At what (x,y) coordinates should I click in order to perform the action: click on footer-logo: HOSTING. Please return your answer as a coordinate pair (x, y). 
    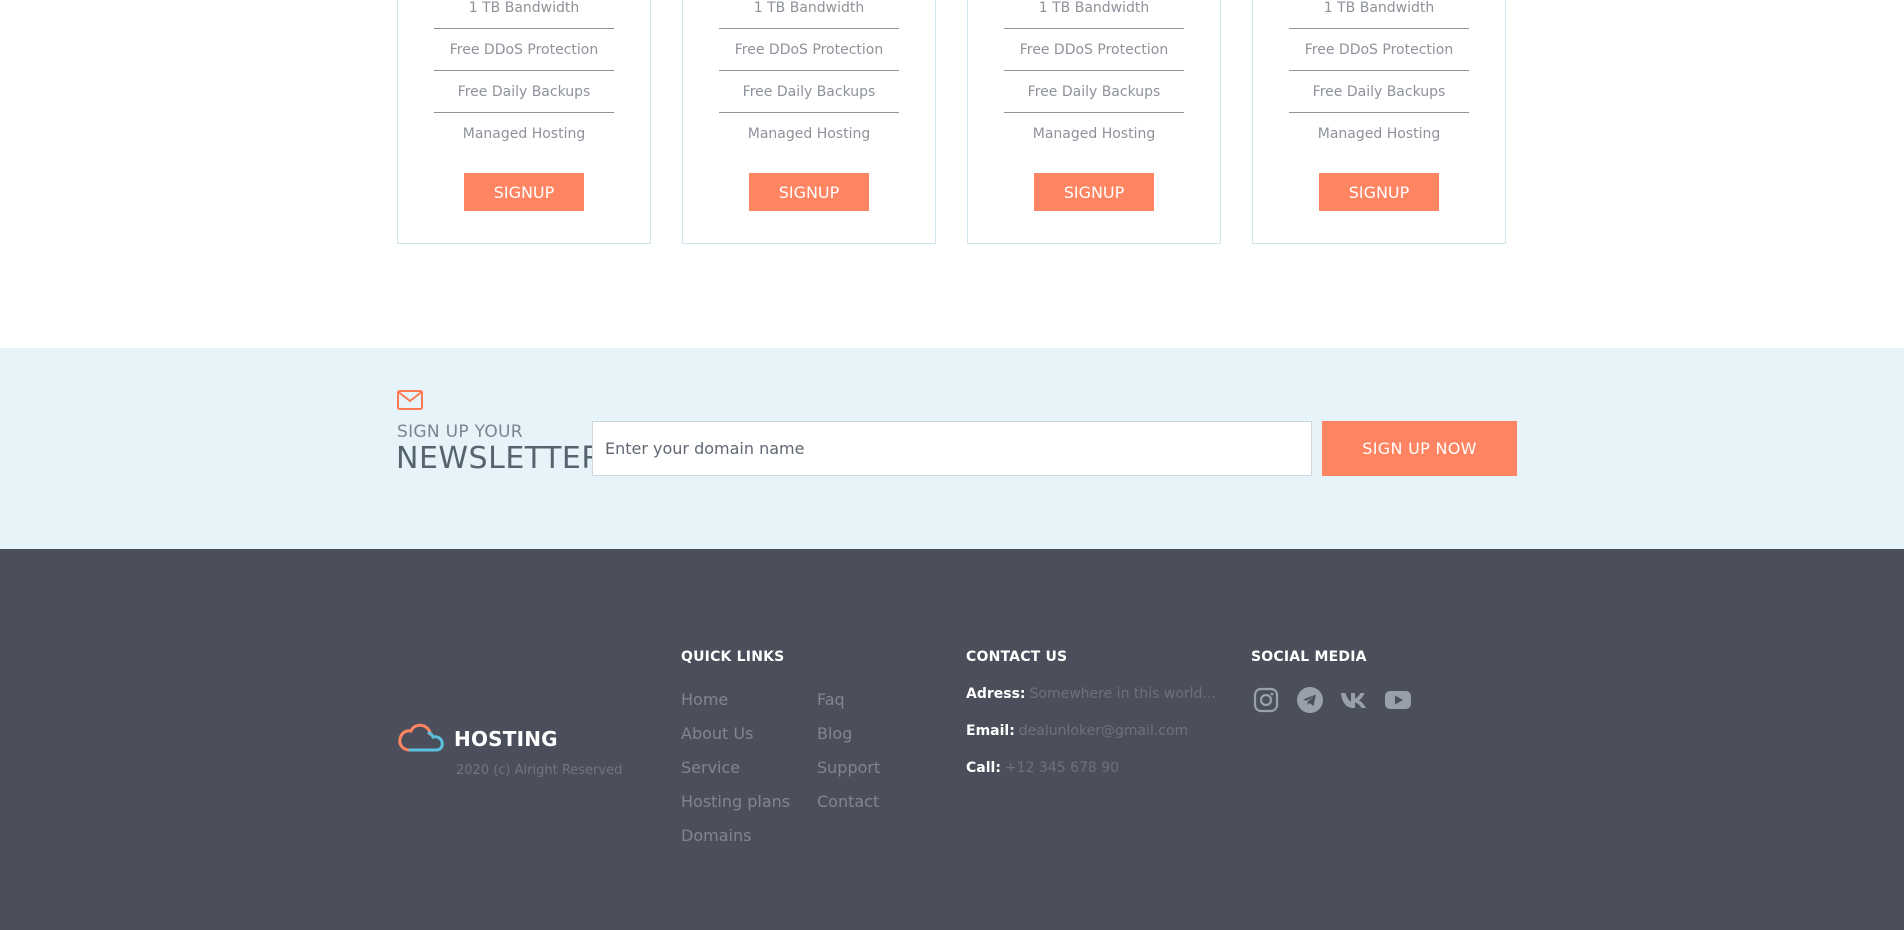
    Looking at the image, I should click on (477, 739).